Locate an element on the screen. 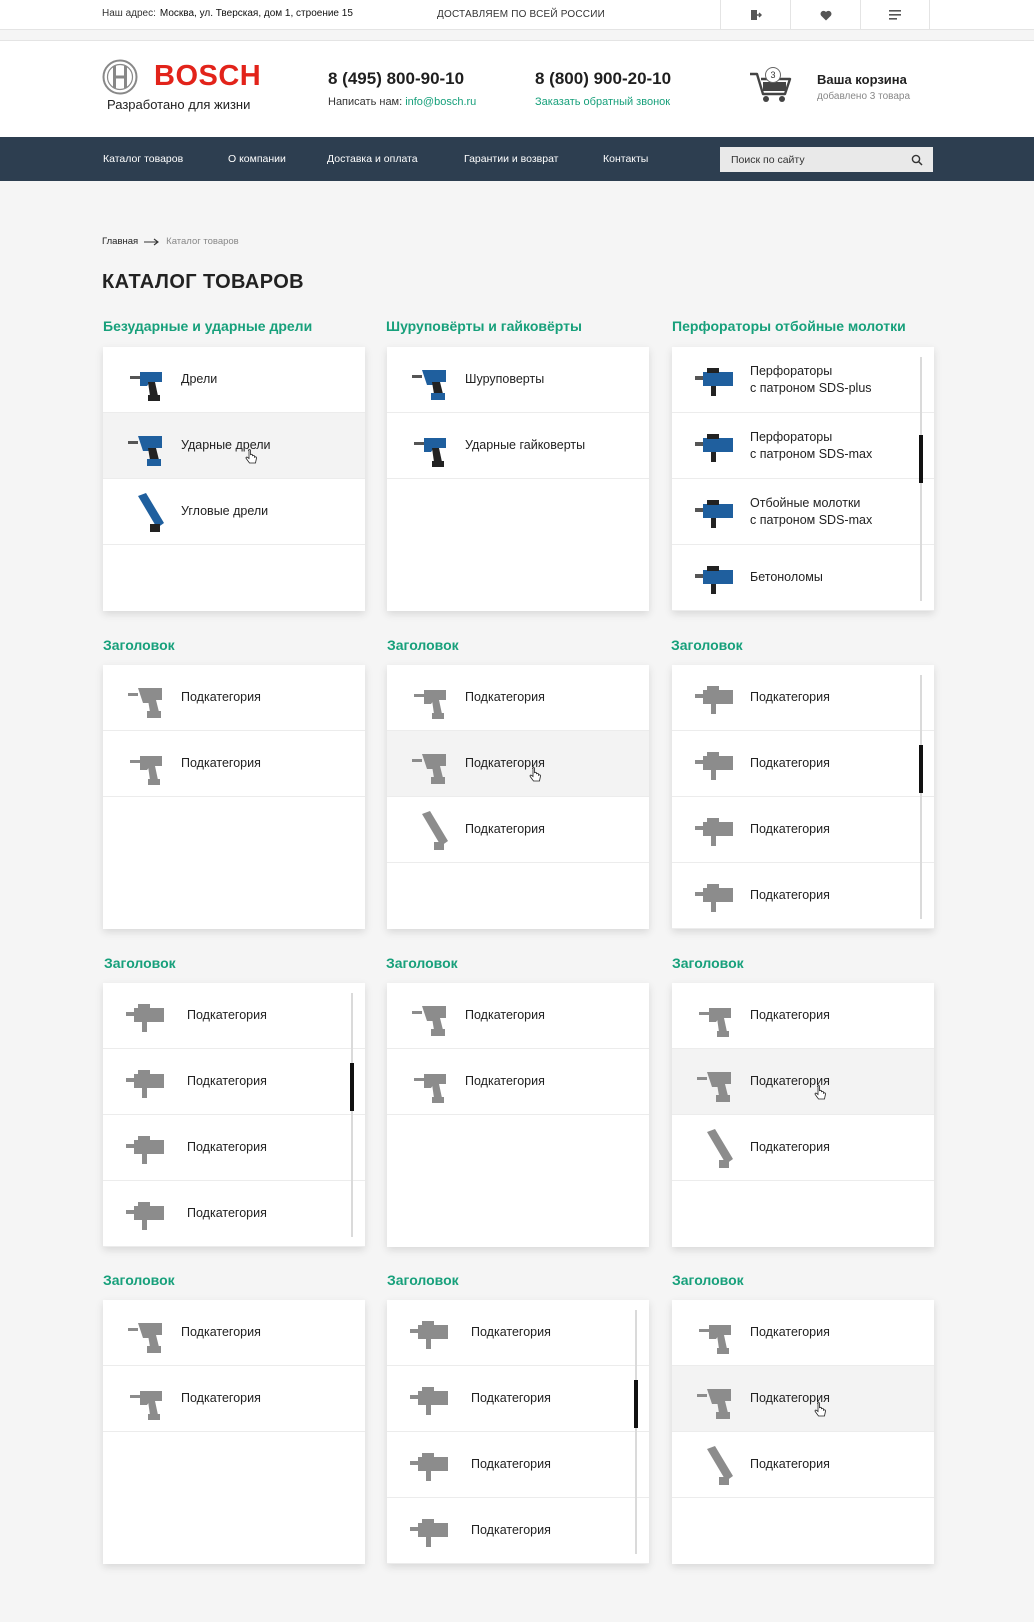 Image resolution: width=1034 pixels, height=1622 pixels. subcategory-item: Ударные дрели is located at coordinates (234, 446).